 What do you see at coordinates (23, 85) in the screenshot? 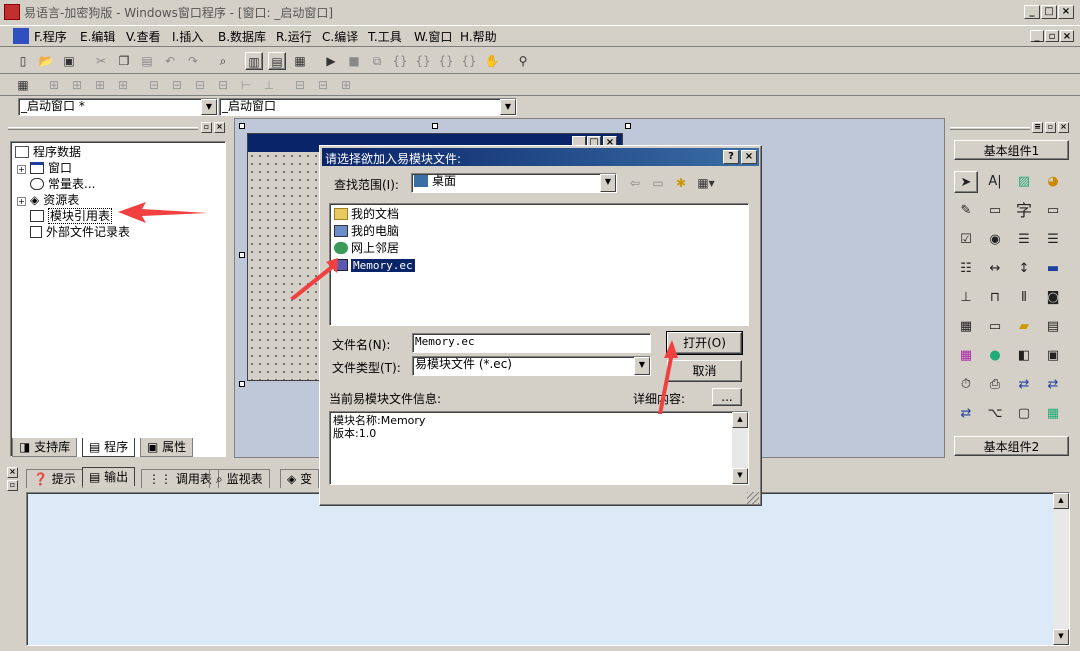
I see `form-icon: ▦` at bounding box center [23, 85].